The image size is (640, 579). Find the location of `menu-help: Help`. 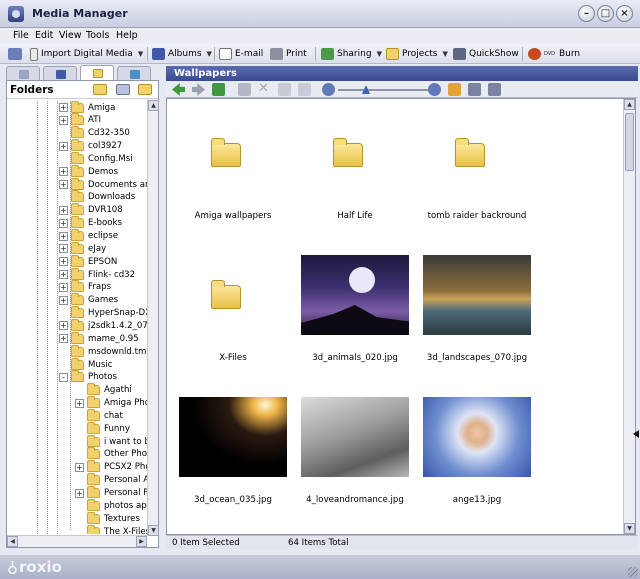

menu-help: Help is located at coordinates (127, 35).